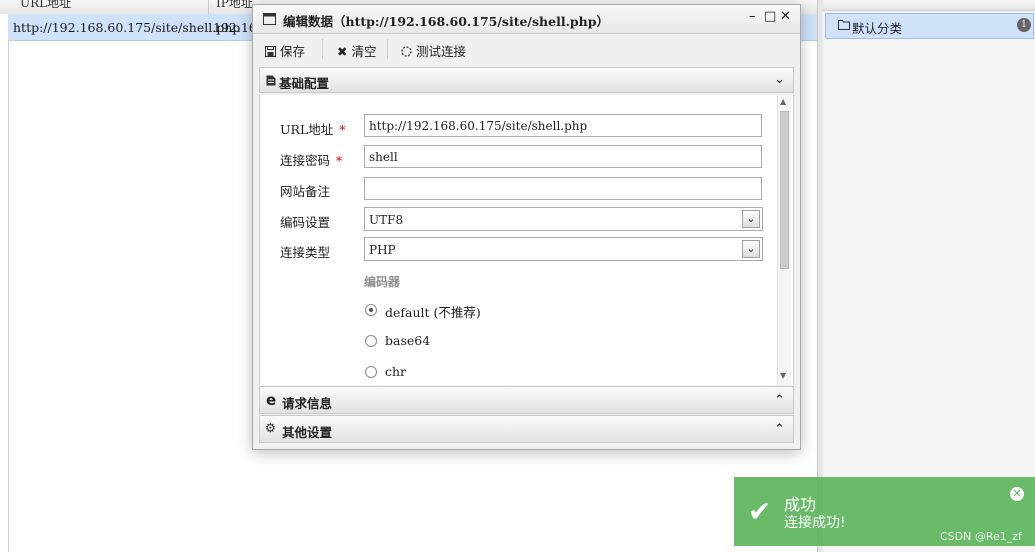  Describe the element at coordinates (382, 282) in the screenshot. I see `encoder-title: 编码器` at that location.